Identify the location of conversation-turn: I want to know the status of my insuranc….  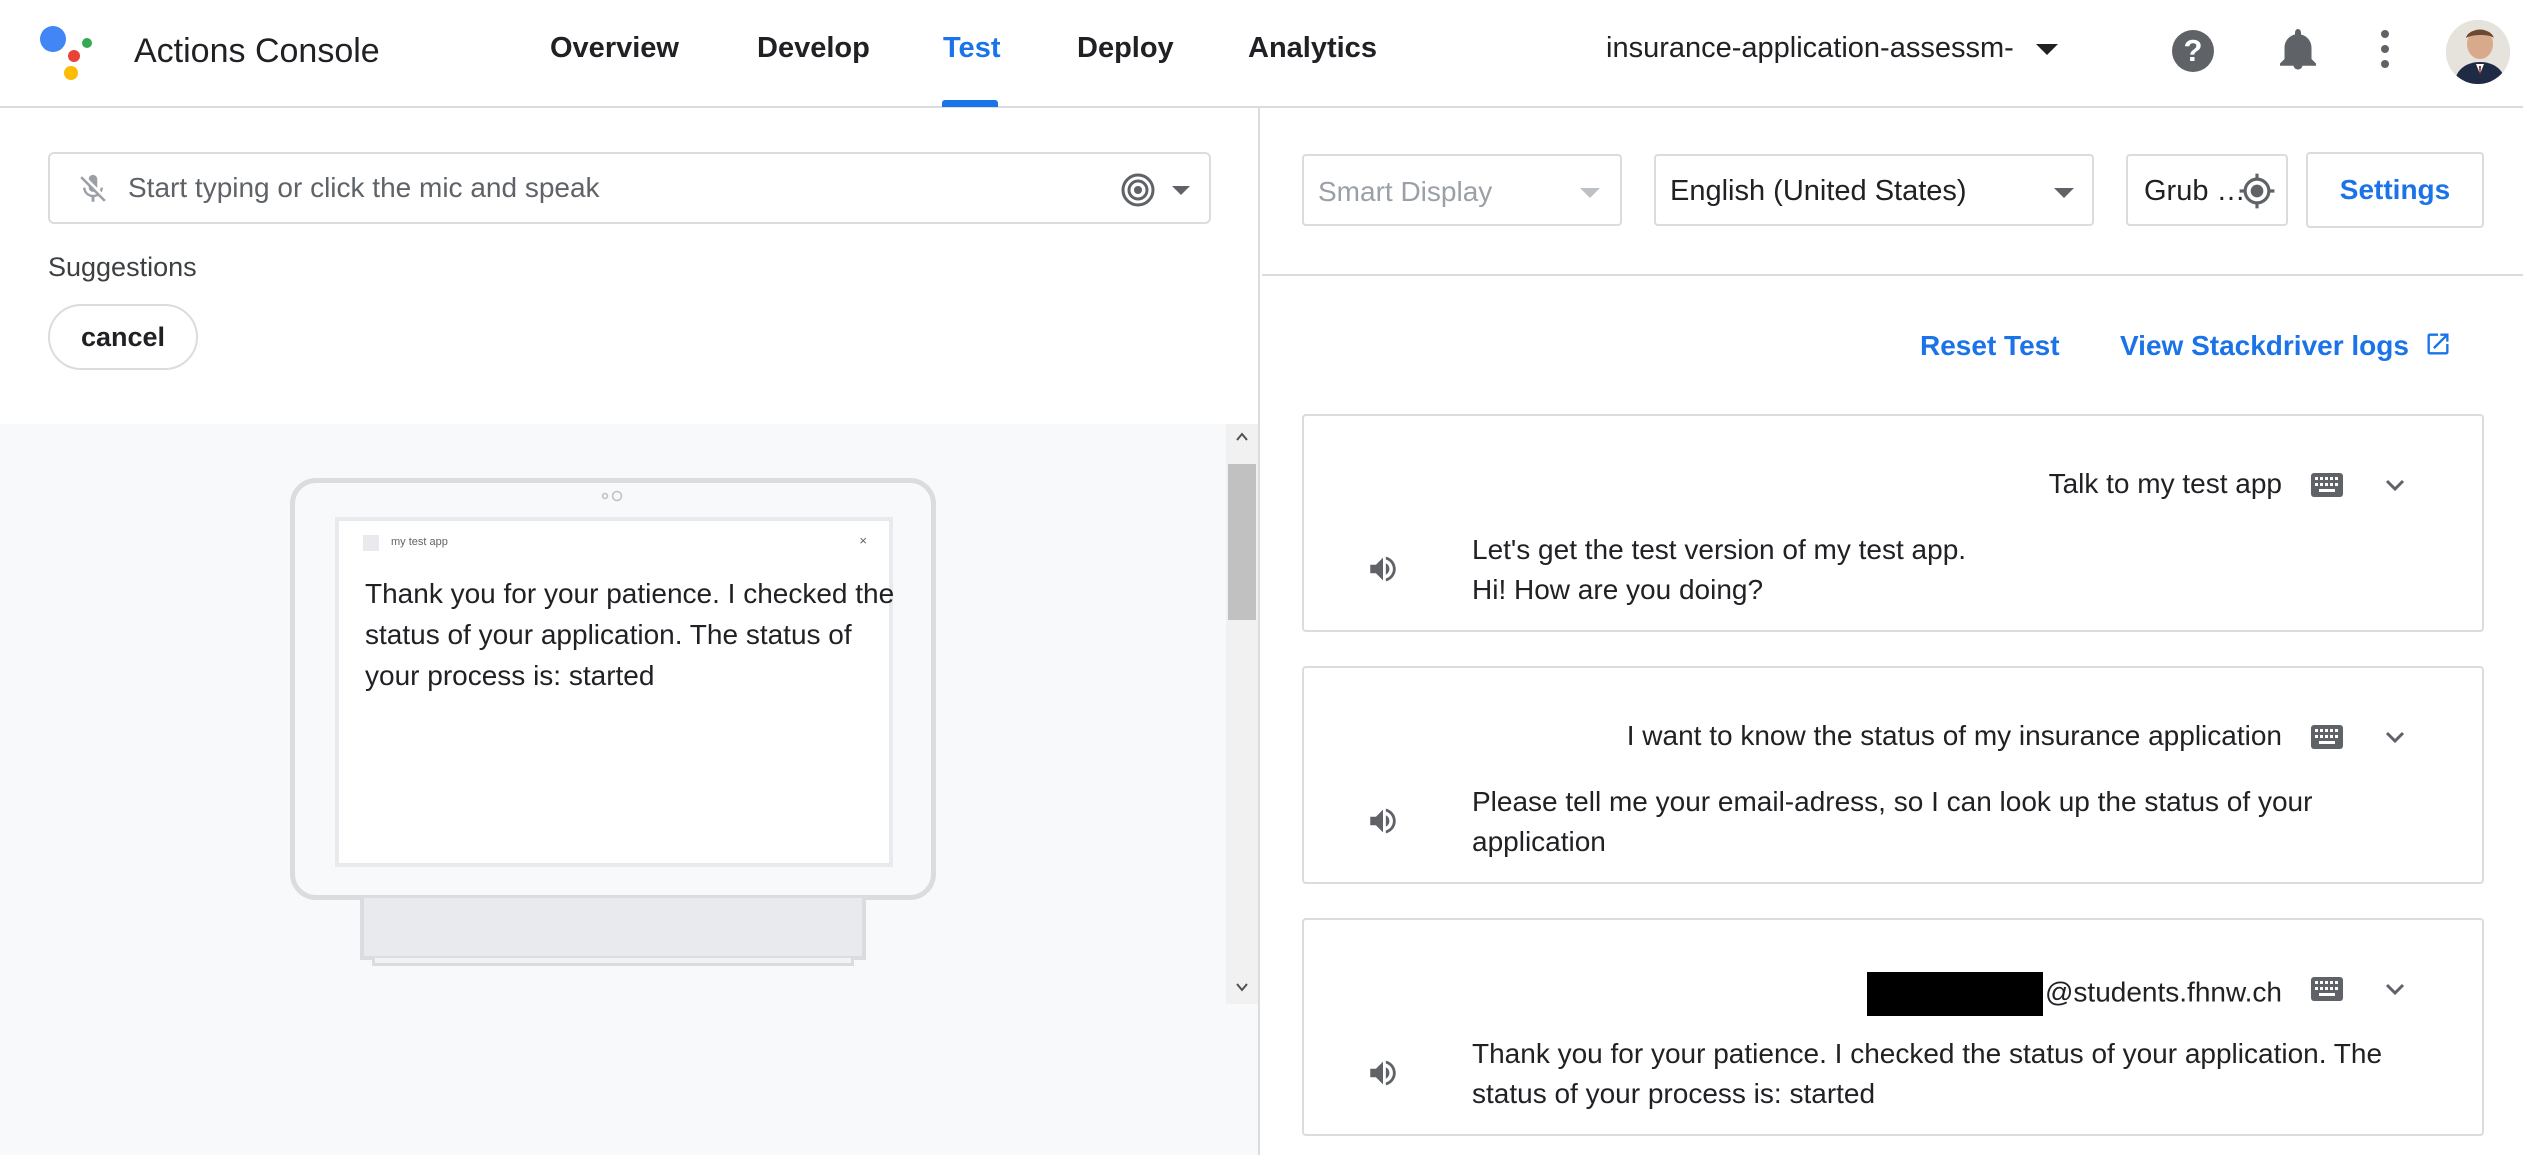
(1893, 775).